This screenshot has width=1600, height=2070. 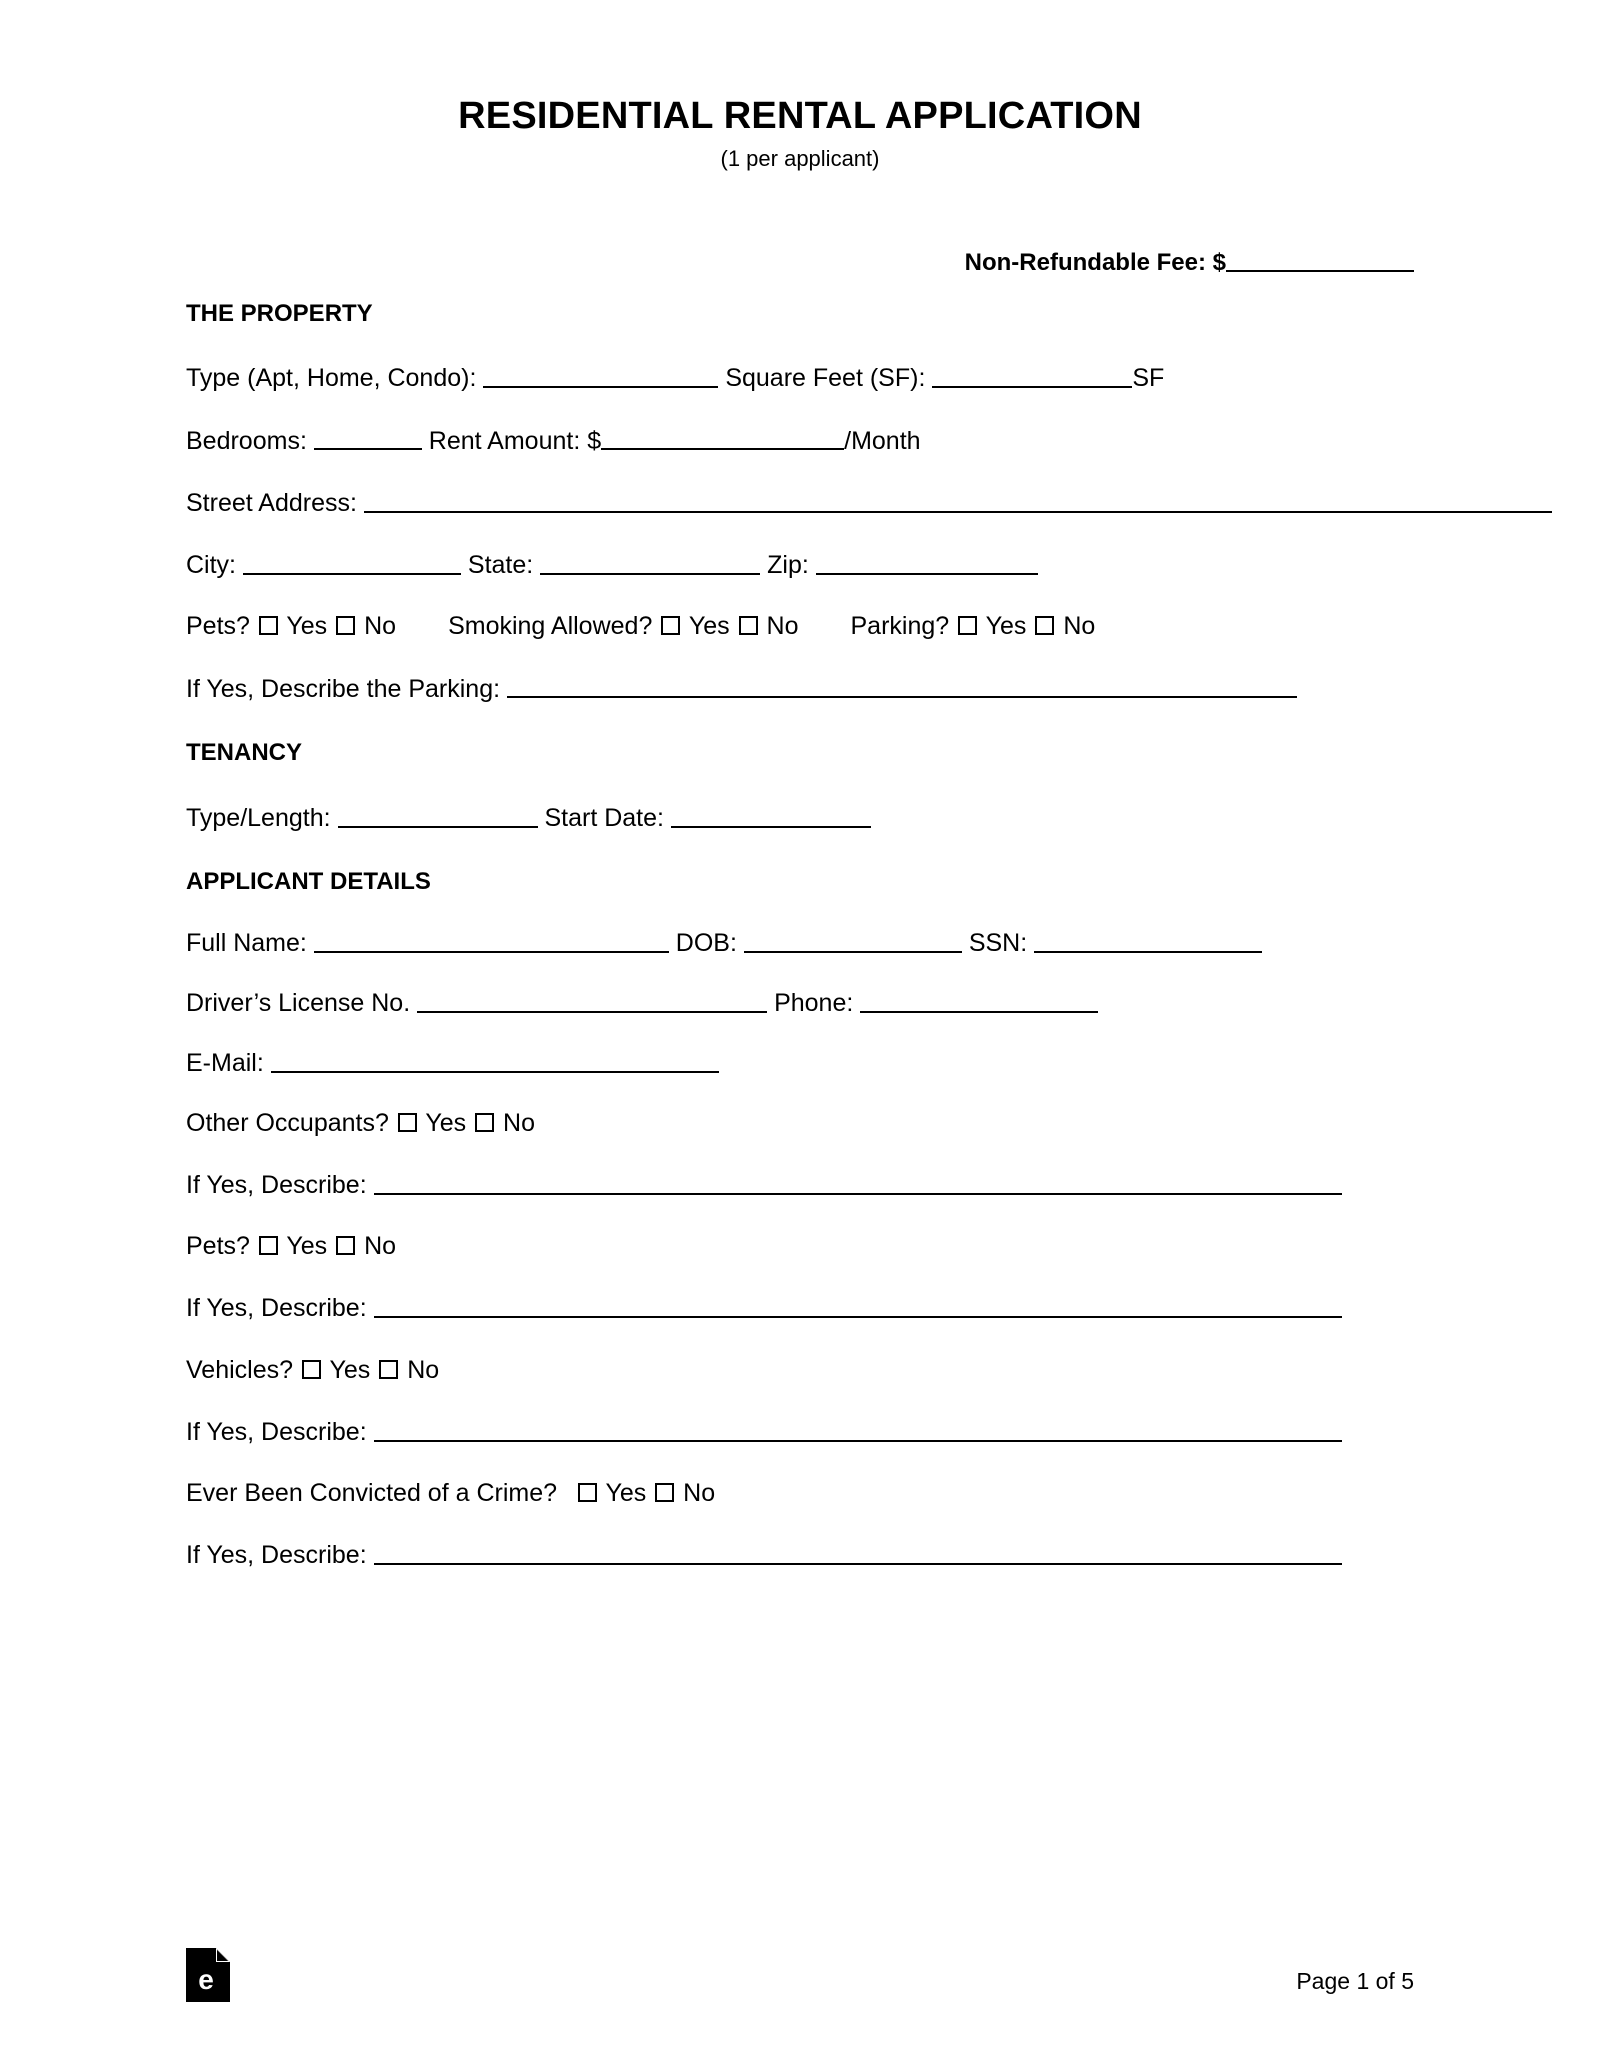 I want to click on crime-no-label: No, so click(x=699, y=1493).